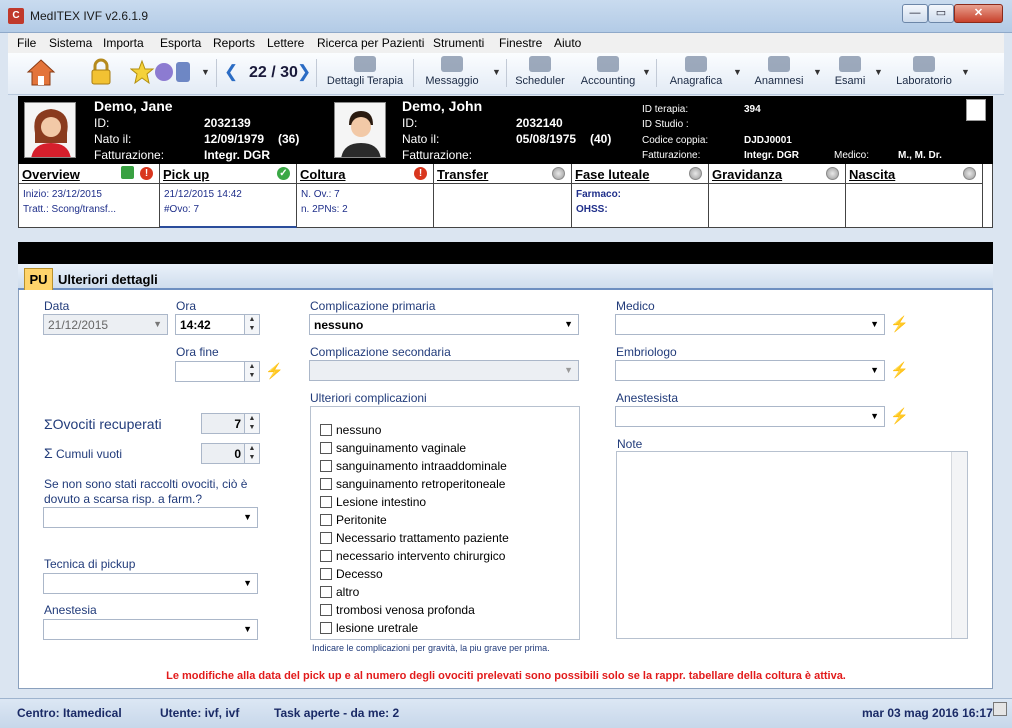  What do you see at coordinates (927, 713) in the screenshot?
I see `status-datetime: mar 03 mag 2016 16:17` at bounding box center [927, 713].